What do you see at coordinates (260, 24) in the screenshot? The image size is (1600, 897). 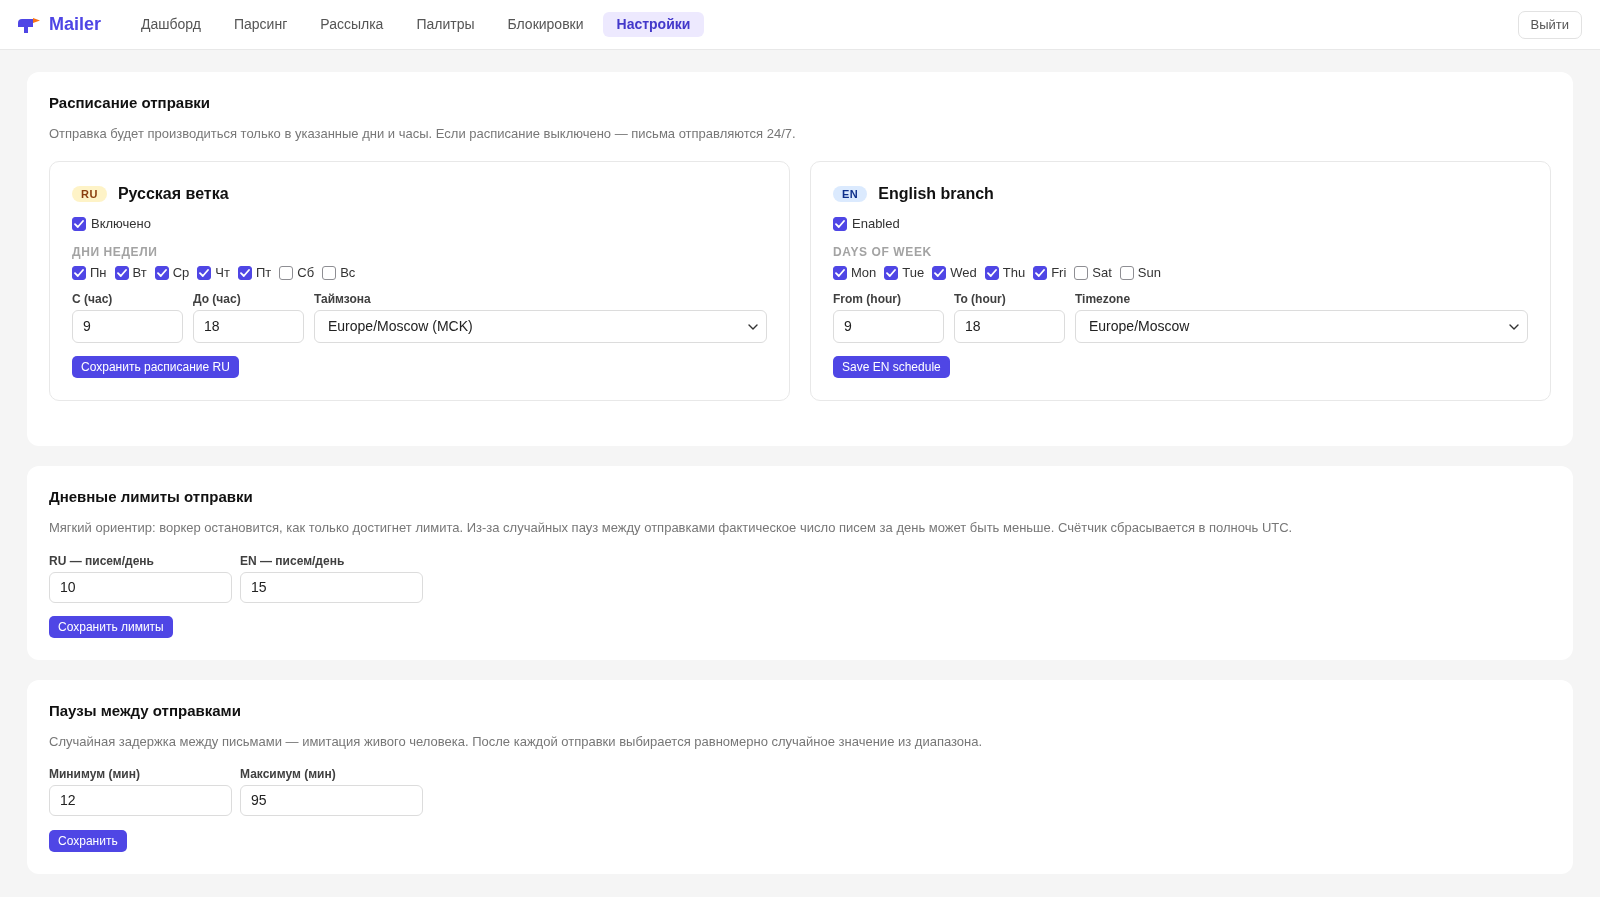 I see `nav-tab: Парсинг` at bounding box center [260, 24].